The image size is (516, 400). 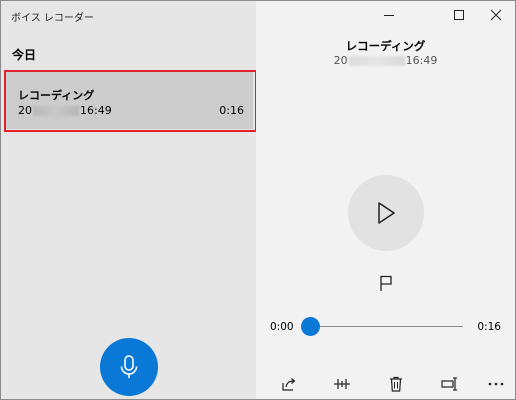 I want to click on current-time: 0:00, so click(x=282, y=327).